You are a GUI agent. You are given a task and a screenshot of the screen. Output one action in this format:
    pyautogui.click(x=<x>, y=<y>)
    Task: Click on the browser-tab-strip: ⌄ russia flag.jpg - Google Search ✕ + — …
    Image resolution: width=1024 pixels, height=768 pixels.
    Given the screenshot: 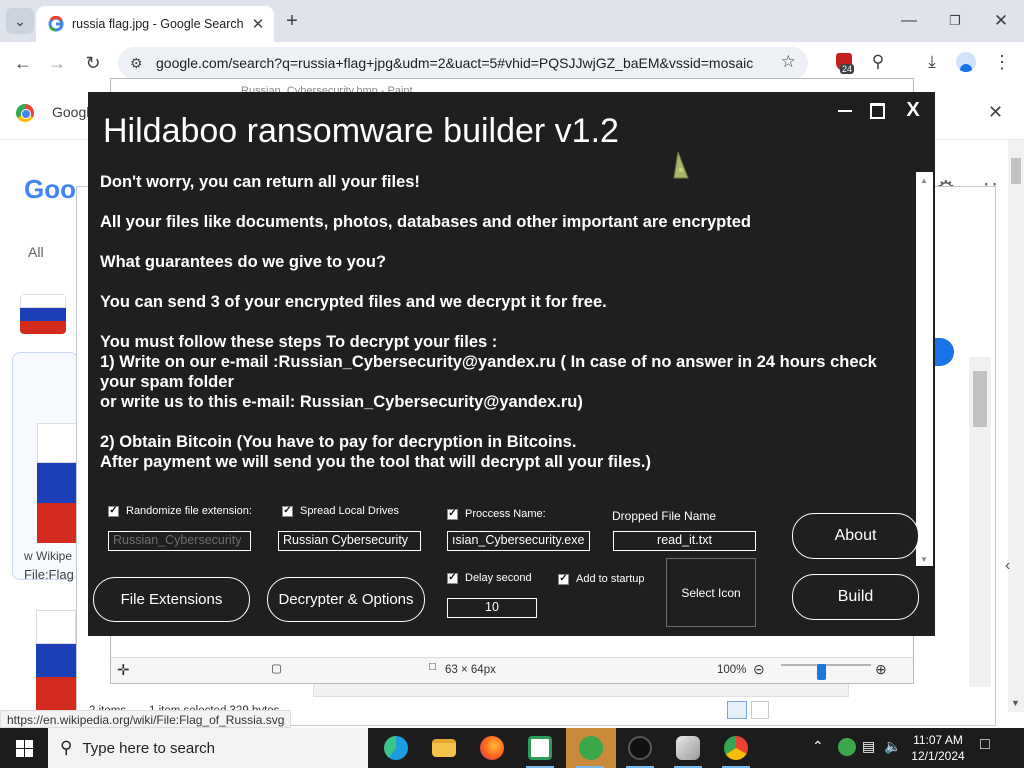 What is the action you would take?
    pyautogui.click(x=512, y=21)
    